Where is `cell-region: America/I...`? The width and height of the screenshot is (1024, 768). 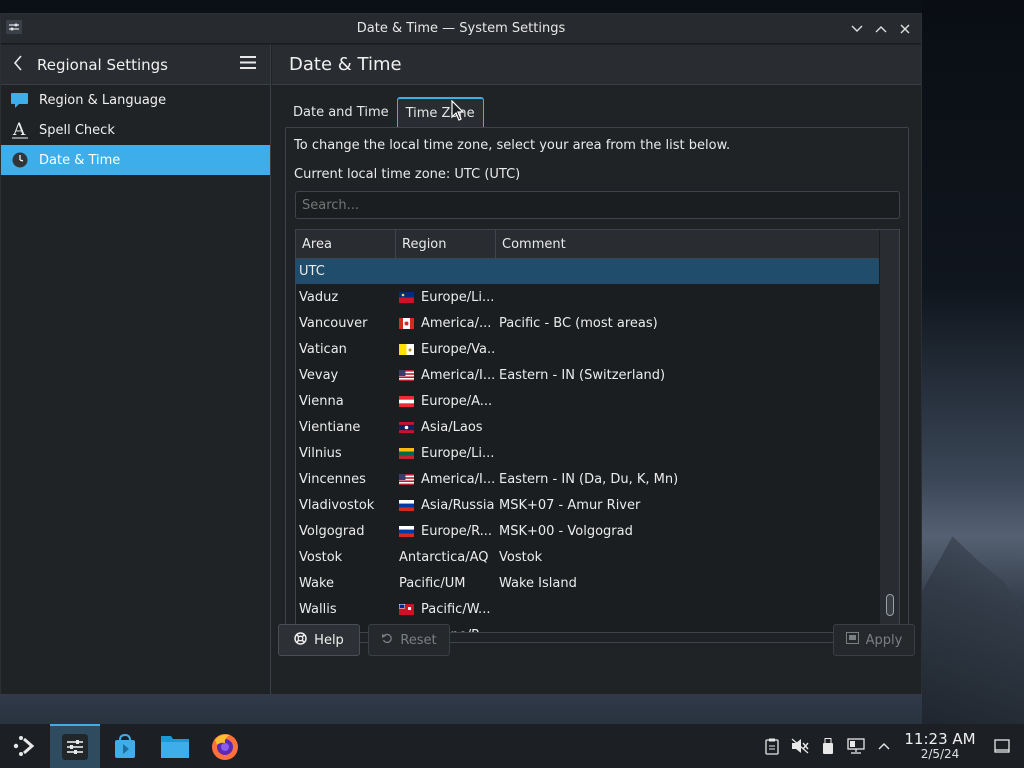 cell-region: America/I... is located at coordinates (446, 375).